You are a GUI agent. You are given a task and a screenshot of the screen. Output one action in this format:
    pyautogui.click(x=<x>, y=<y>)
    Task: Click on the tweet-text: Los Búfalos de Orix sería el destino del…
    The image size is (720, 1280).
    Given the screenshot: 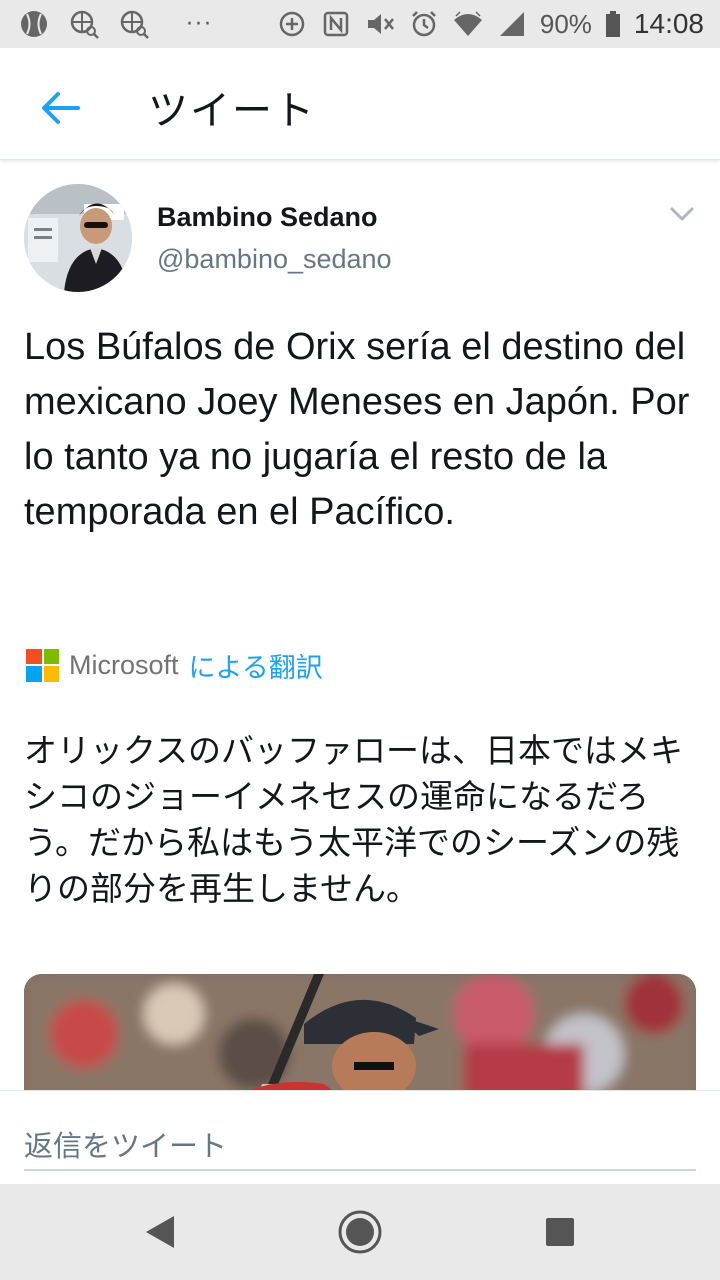 What is the action you would take?
    pyautogui.click(x=357, y=429)
    